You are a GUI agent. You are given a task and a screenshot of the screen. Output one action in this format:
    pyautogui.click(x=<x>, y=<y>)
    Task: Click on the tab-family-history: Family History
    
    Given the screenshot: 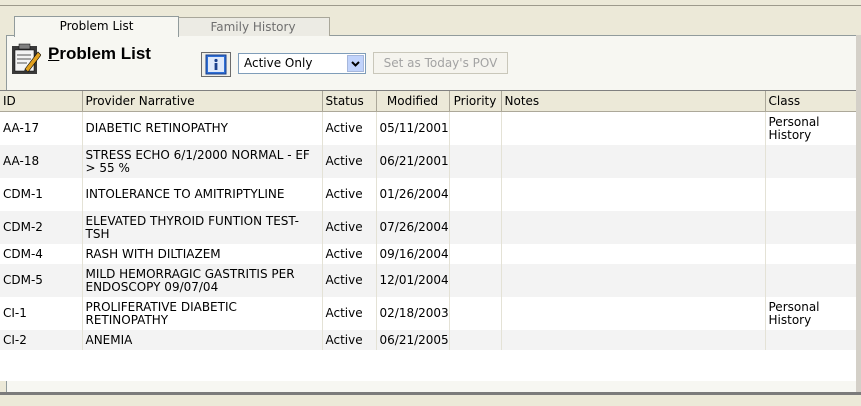 What is the action you would take?
    pyautogui.click(x=253, y=26)
    